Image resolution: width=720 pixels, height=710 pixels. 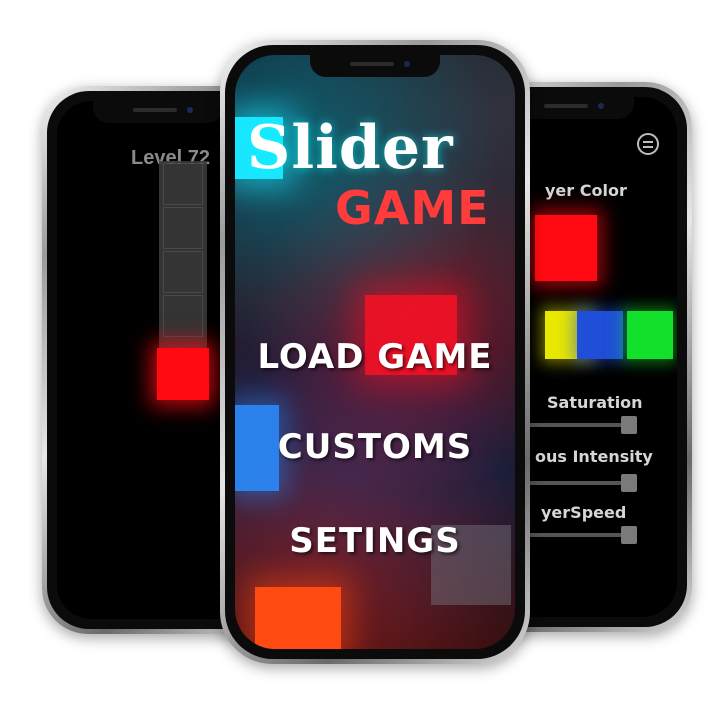 What do you see at coordinates (594, 456) in the screenshot?
I see `intensity-label: ous Intensity` at bounding box center [594, 456].